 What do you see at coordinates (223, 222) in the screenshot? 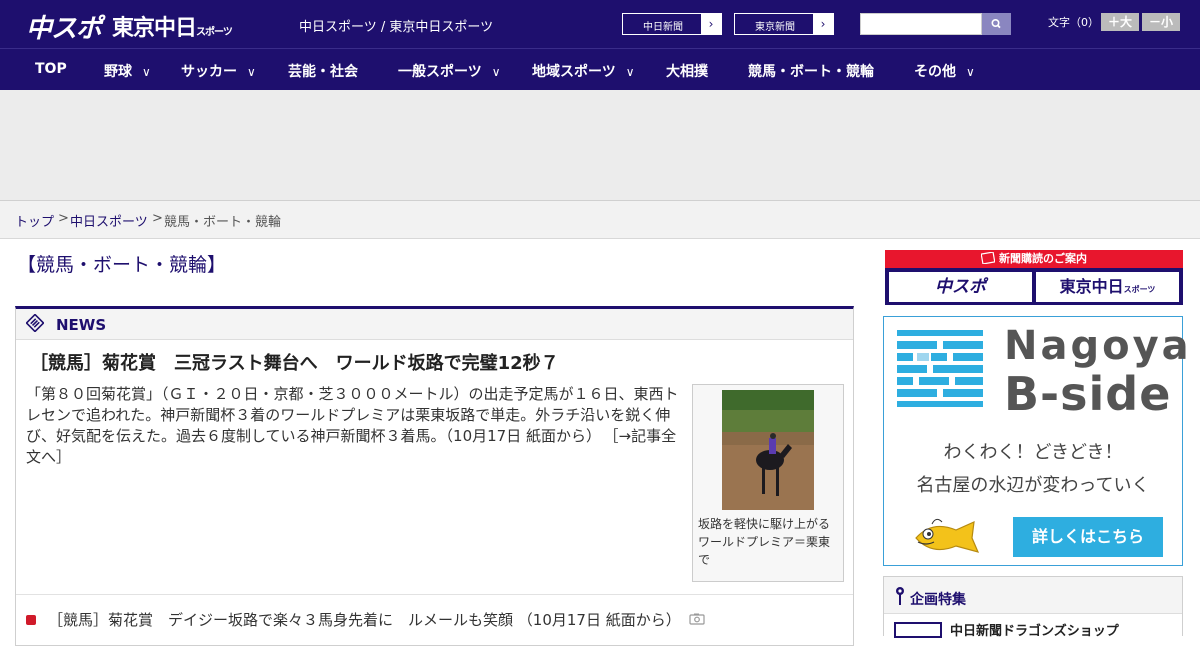
I see `breadcrumb-current: 競馬・ボート・競輪` at bounding box center [223, 222].